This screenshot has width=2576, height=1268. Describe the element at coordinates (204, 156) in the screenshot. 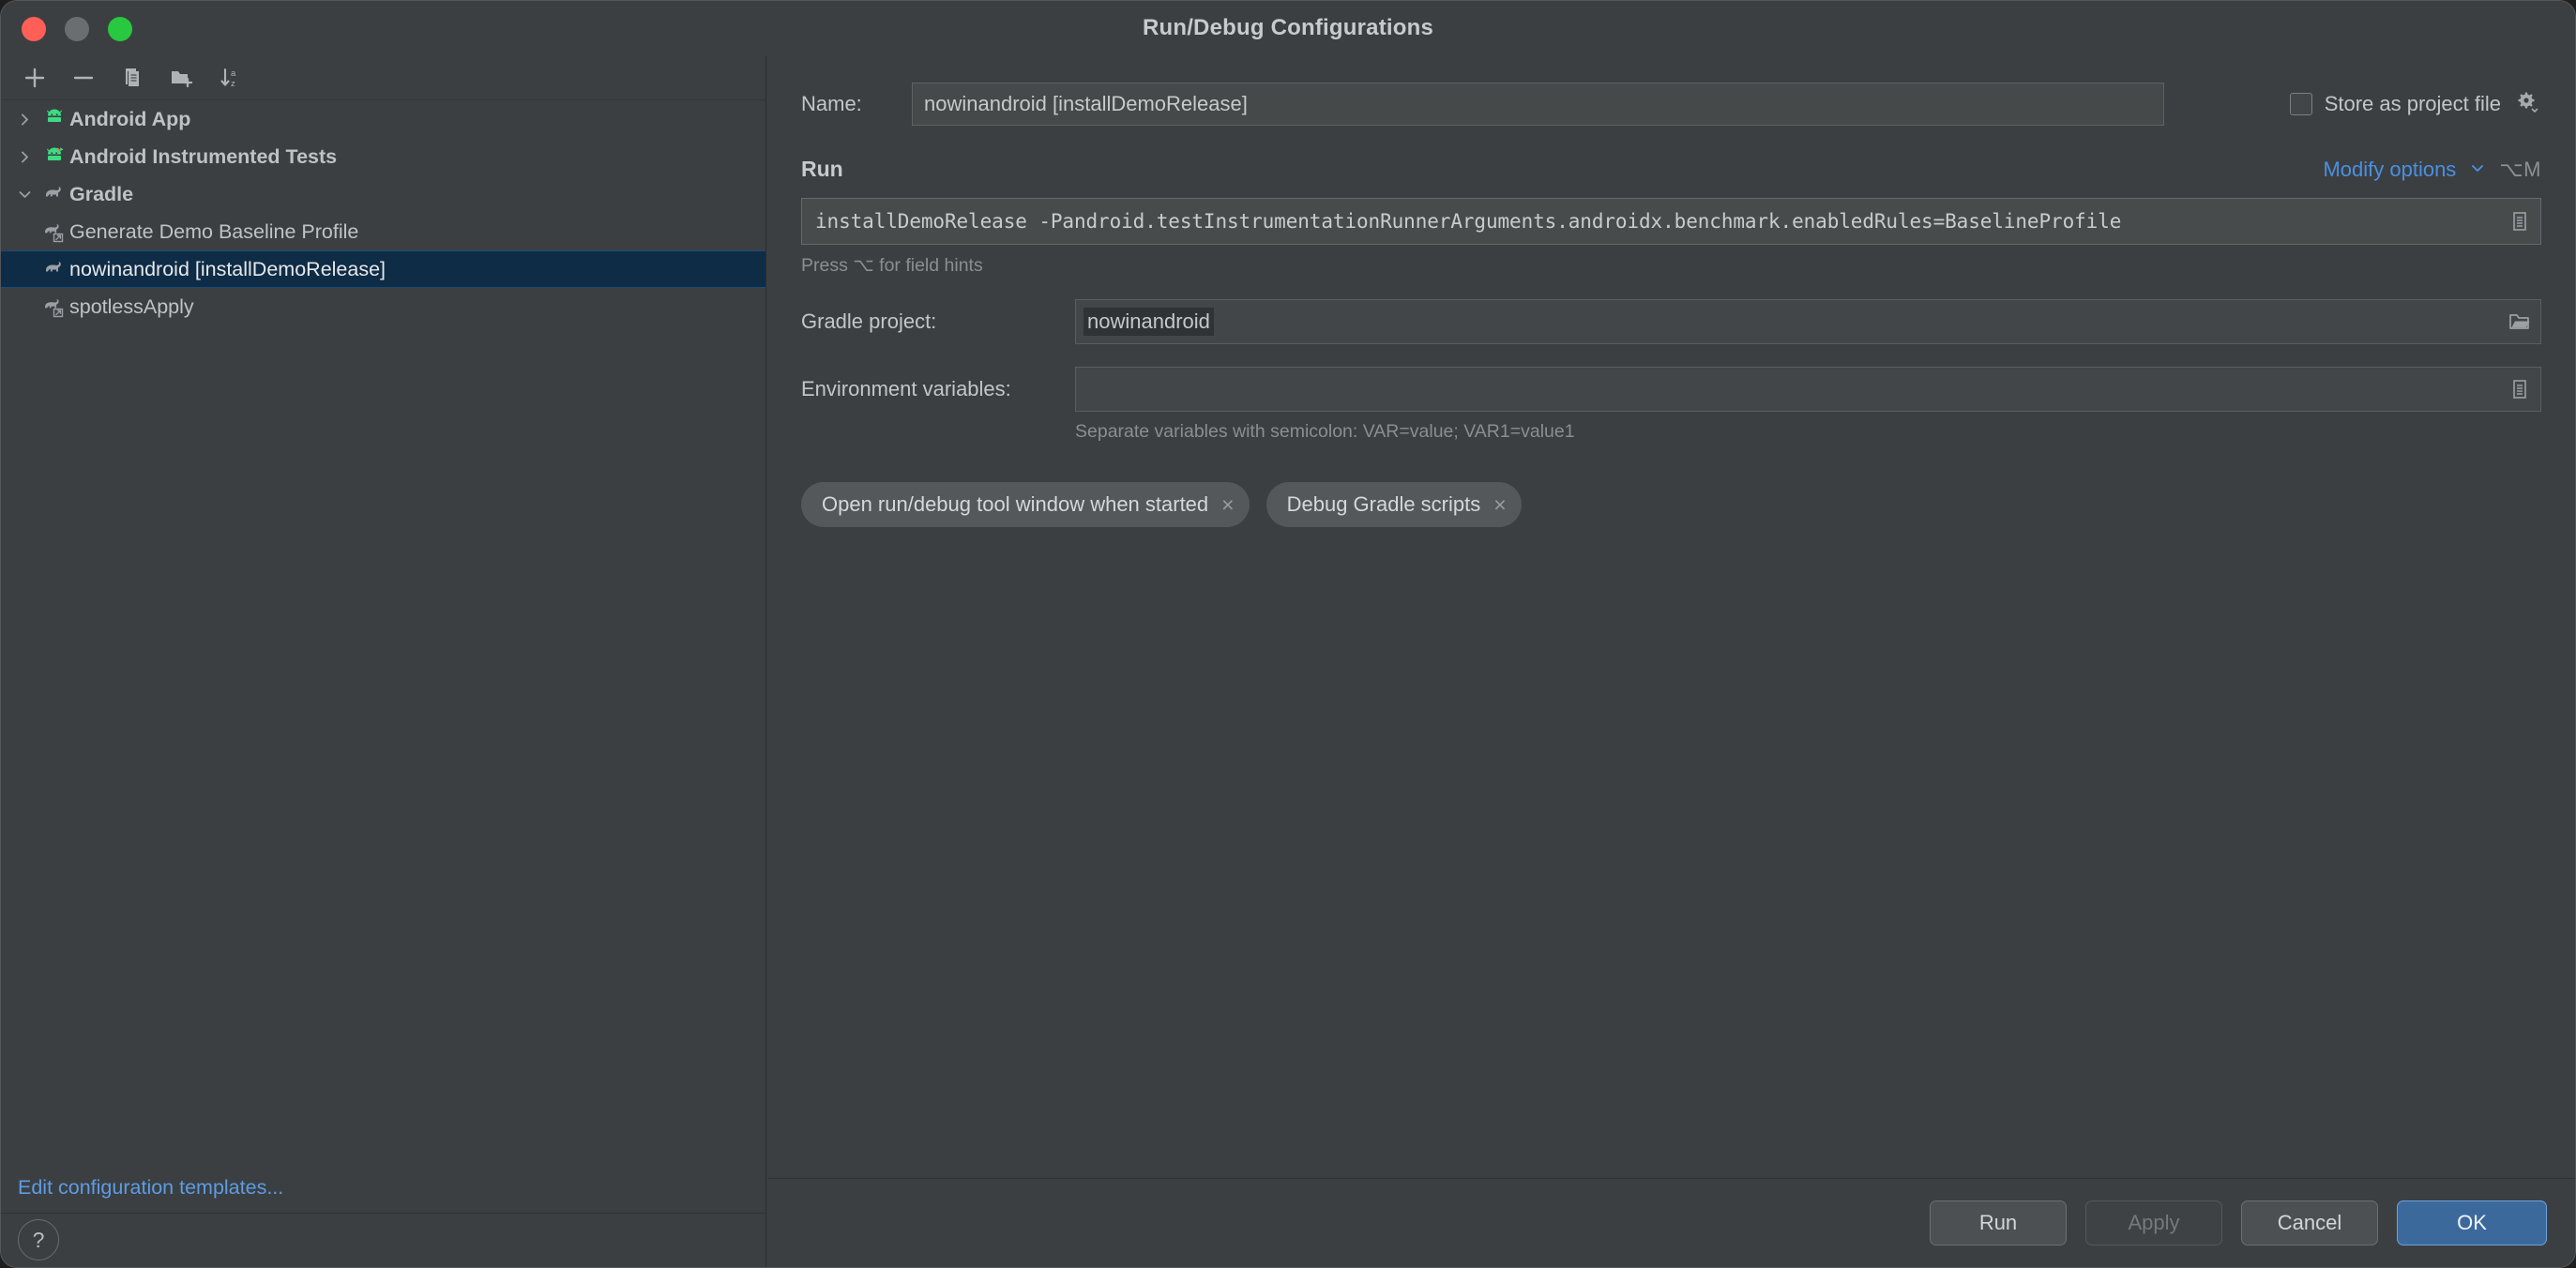

I see `tree-item-label: Android Instrumented Tests` at that location.